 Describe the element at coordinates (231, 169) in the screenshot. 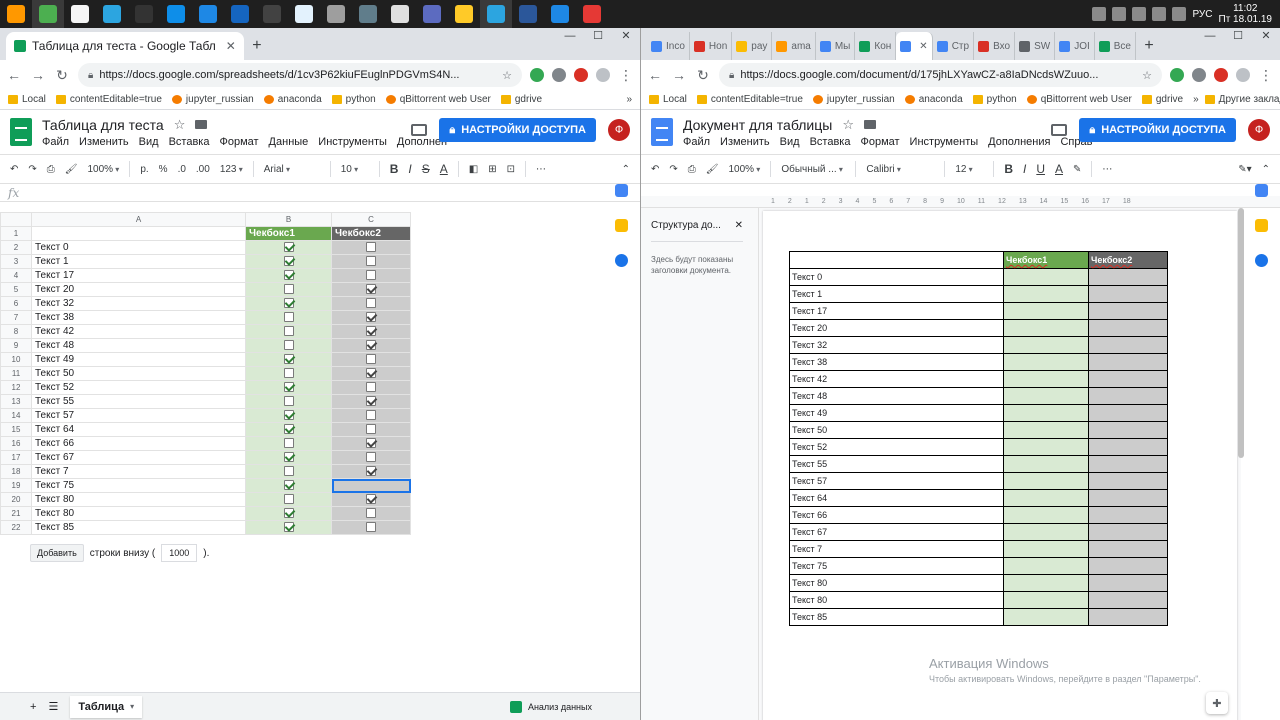

I see `number-format-select: 123` at that location.